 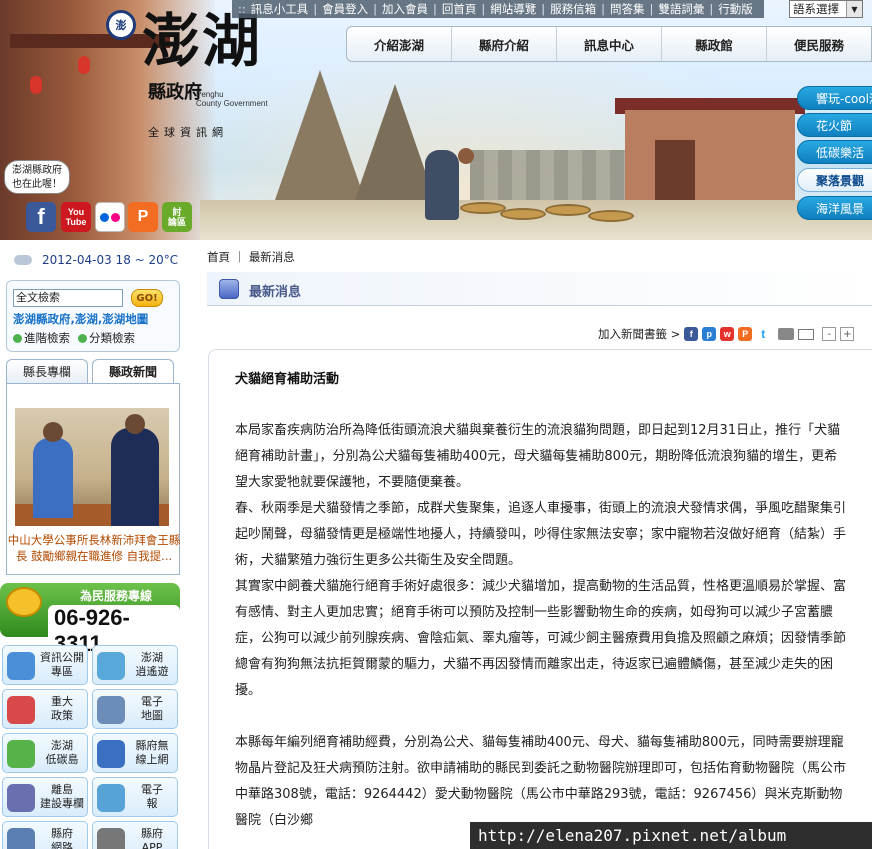 I want to click on flickr-icon, so click(x=110, y=217).